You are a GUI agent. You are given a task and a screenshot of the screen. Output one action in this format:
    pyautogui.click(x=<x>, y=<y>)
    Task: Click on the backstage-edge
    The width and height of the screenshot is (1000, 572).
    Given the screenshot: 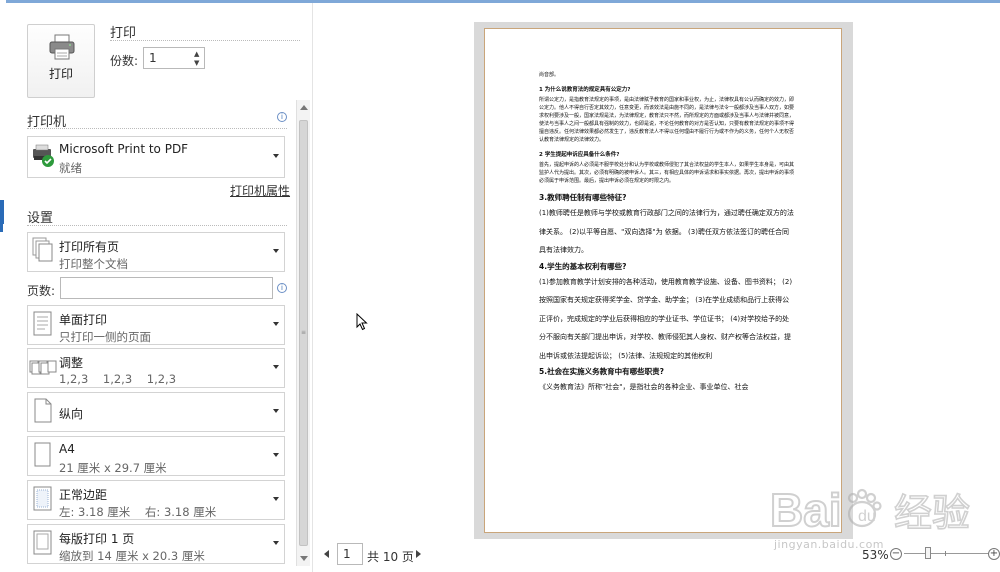 What is the action you would take?
    pyautogui.click(x=3, y=286)
    